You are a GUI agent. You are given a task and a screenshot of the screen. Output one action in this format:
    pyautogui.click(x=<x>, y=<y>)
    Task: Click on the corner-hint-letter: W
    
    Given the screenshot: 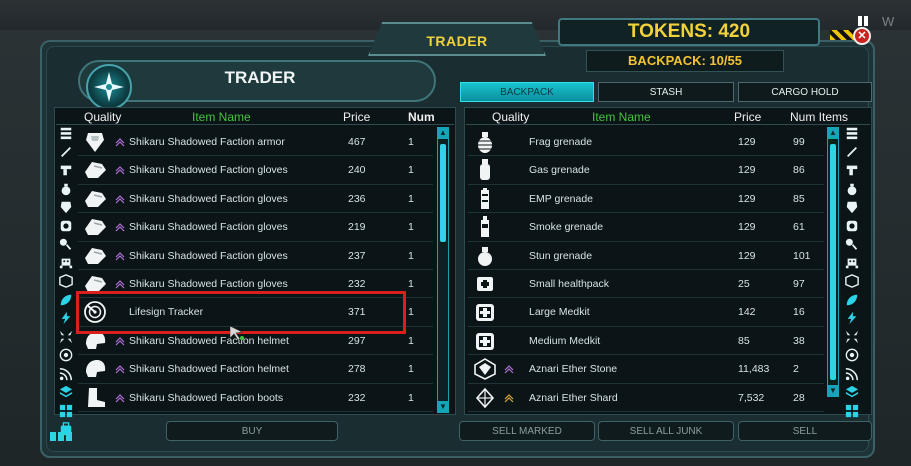 What is the action you would take?
    pyautogui.click(x=888, y=21)
    